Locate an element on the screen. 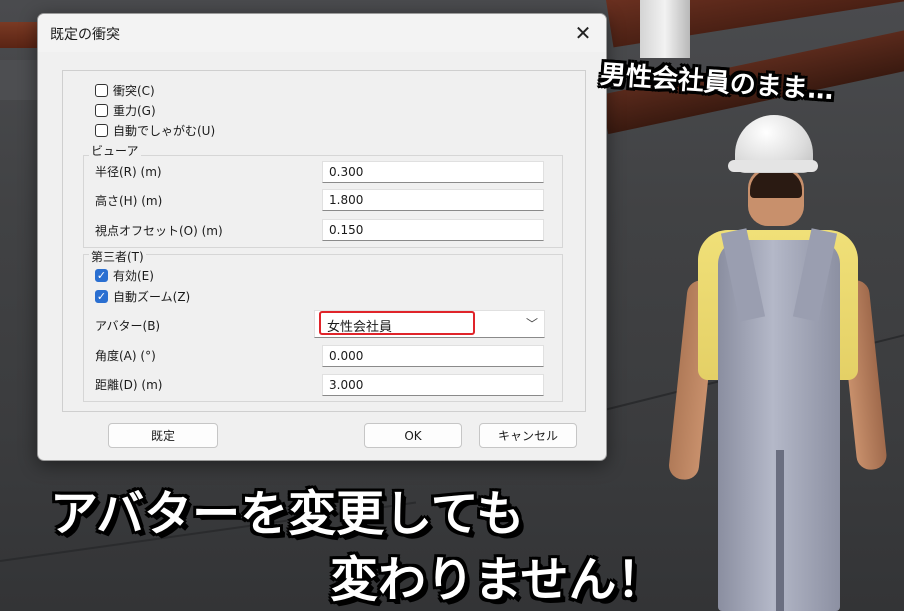  close-icon: ✕ is located at coordinates (583, 33).